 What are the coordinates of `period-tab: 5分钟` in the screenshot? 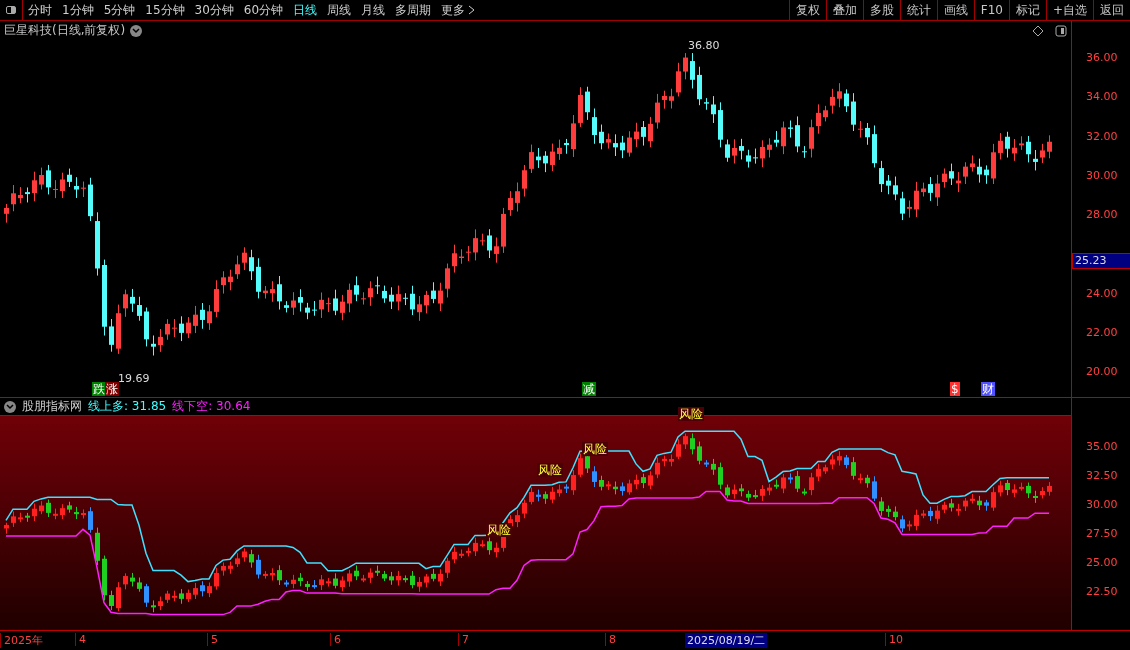 It's located at (119, 10).